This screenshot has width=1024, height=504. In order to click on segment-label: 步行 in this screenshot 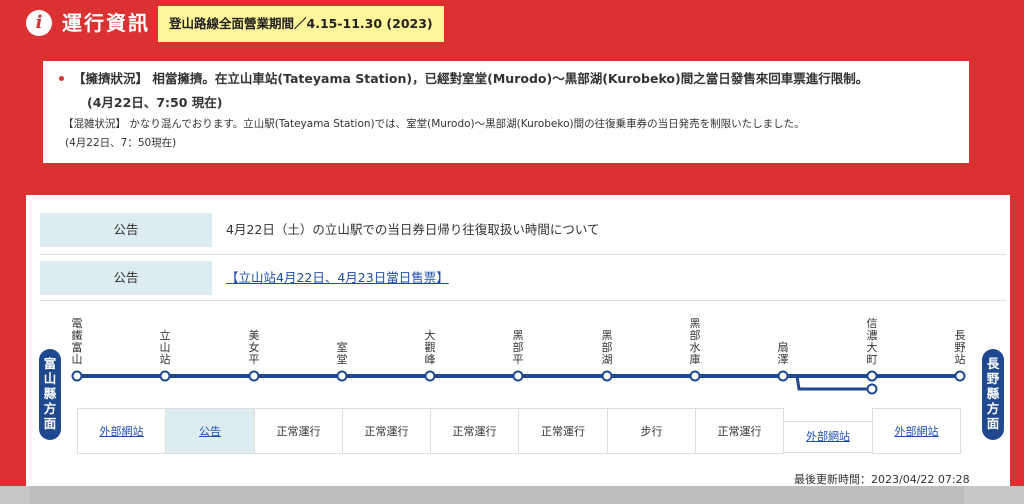, I will do `click(651, 431)`.